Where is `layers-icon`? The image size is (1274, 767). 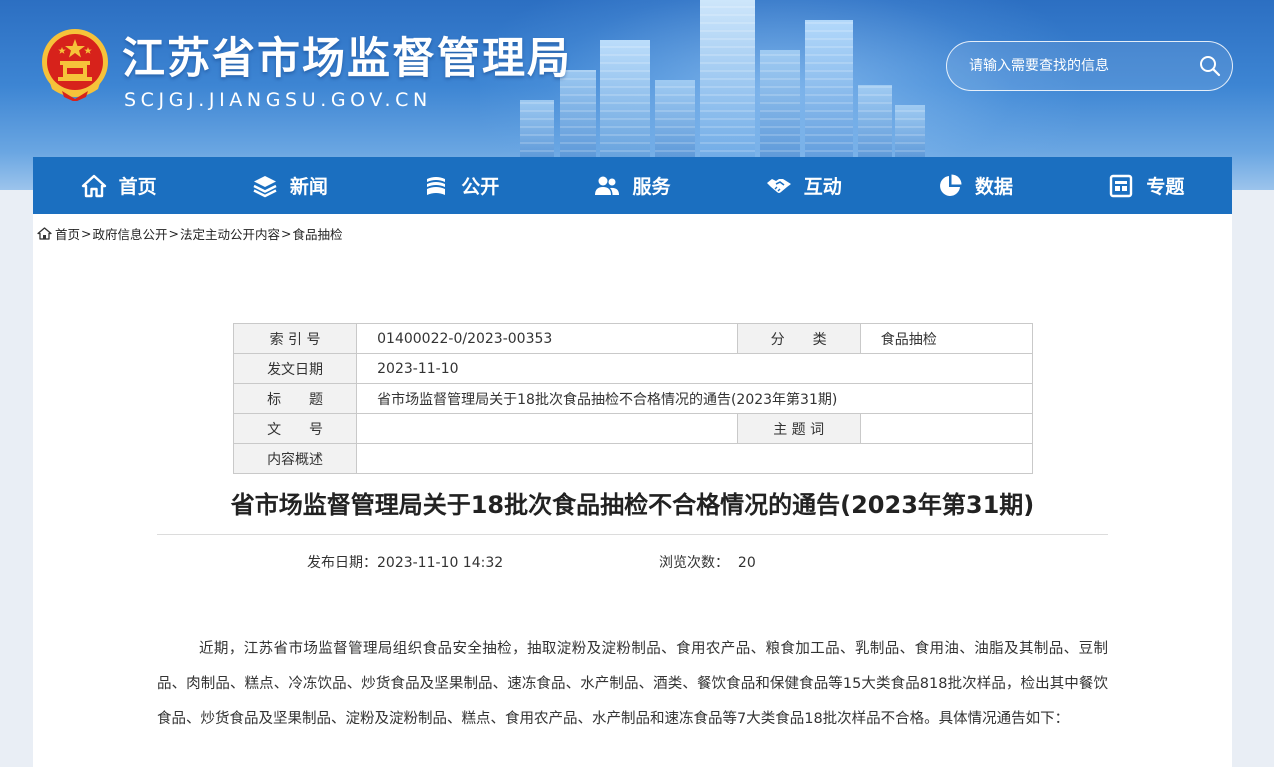 layers-icon is located at coordinates (265, 186).